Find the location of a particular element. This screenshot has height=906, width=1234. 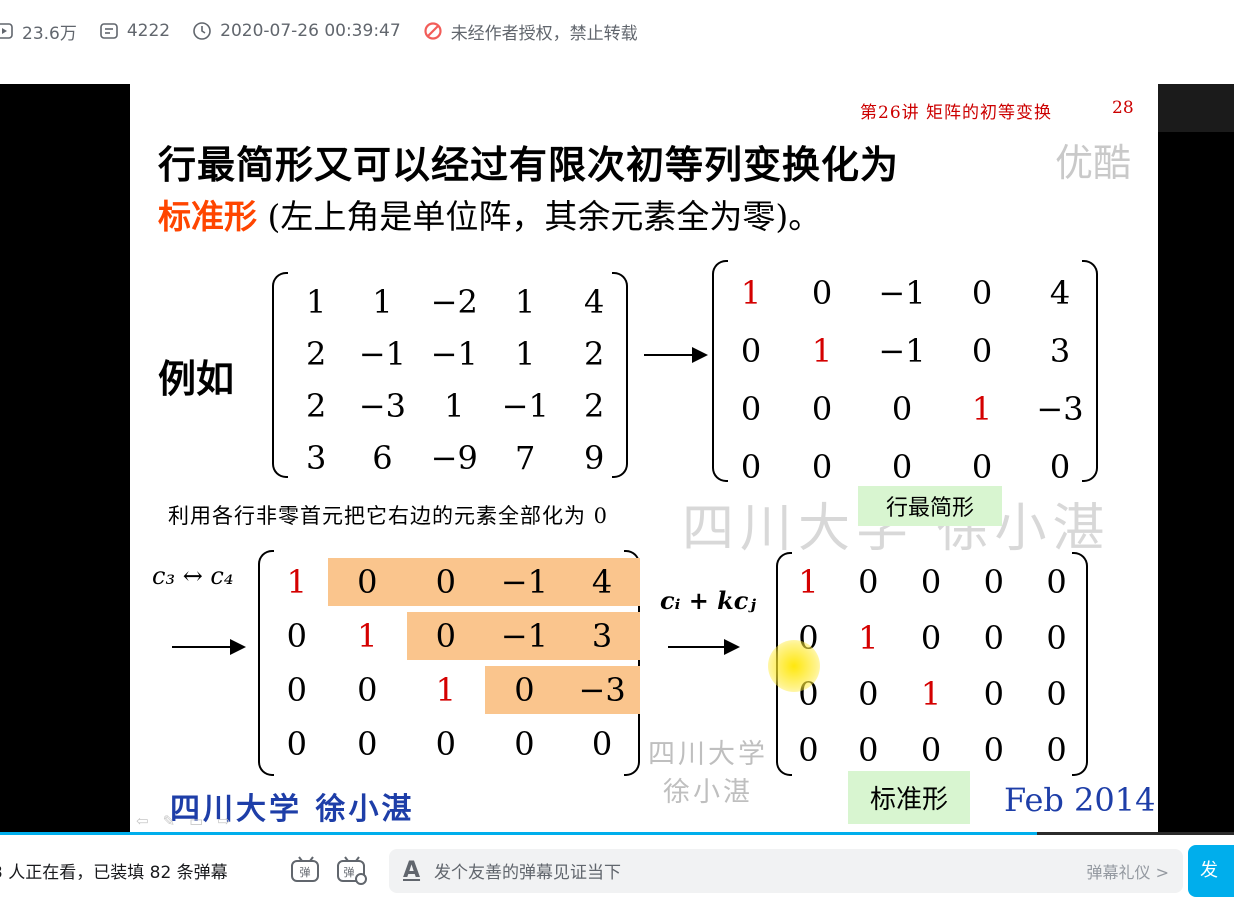

danmaku-input: A 发个友善的弹幕见证当下 弹幕礼仪 > is located at coordinates (786, 870).